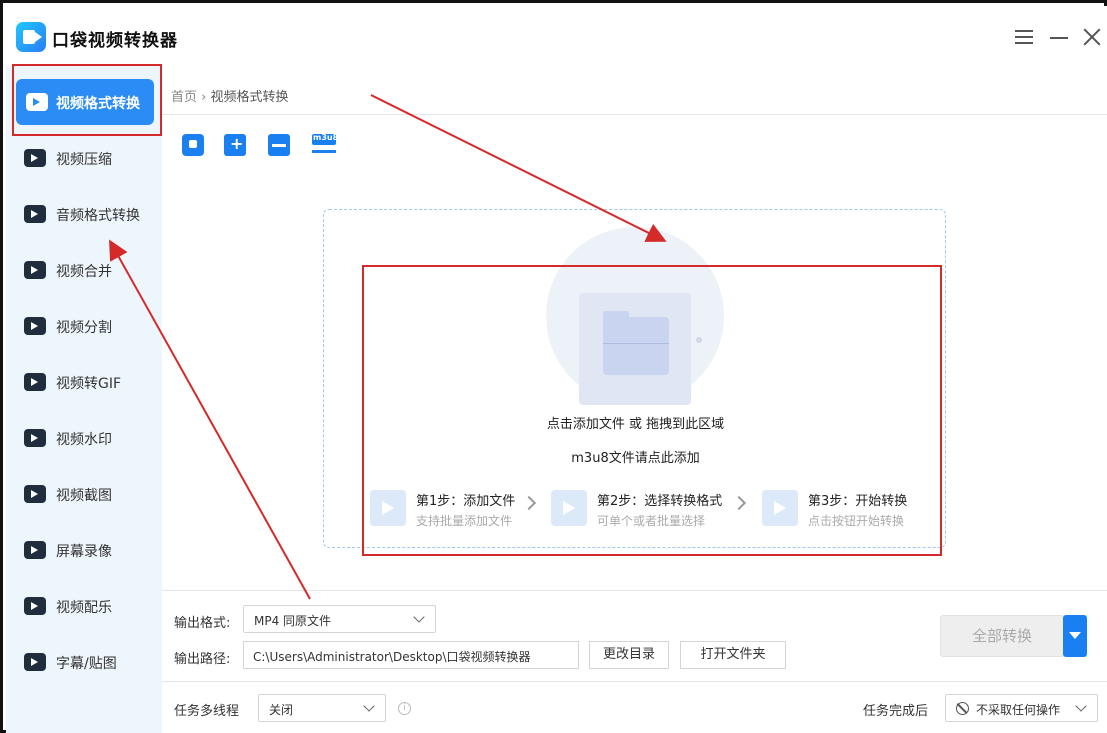 Image resolution: width=1107 pixels, height=733 pixels. Describe the element at coordinates (1059, 37) in the screenshot. I see `minimize-icon` at that location.